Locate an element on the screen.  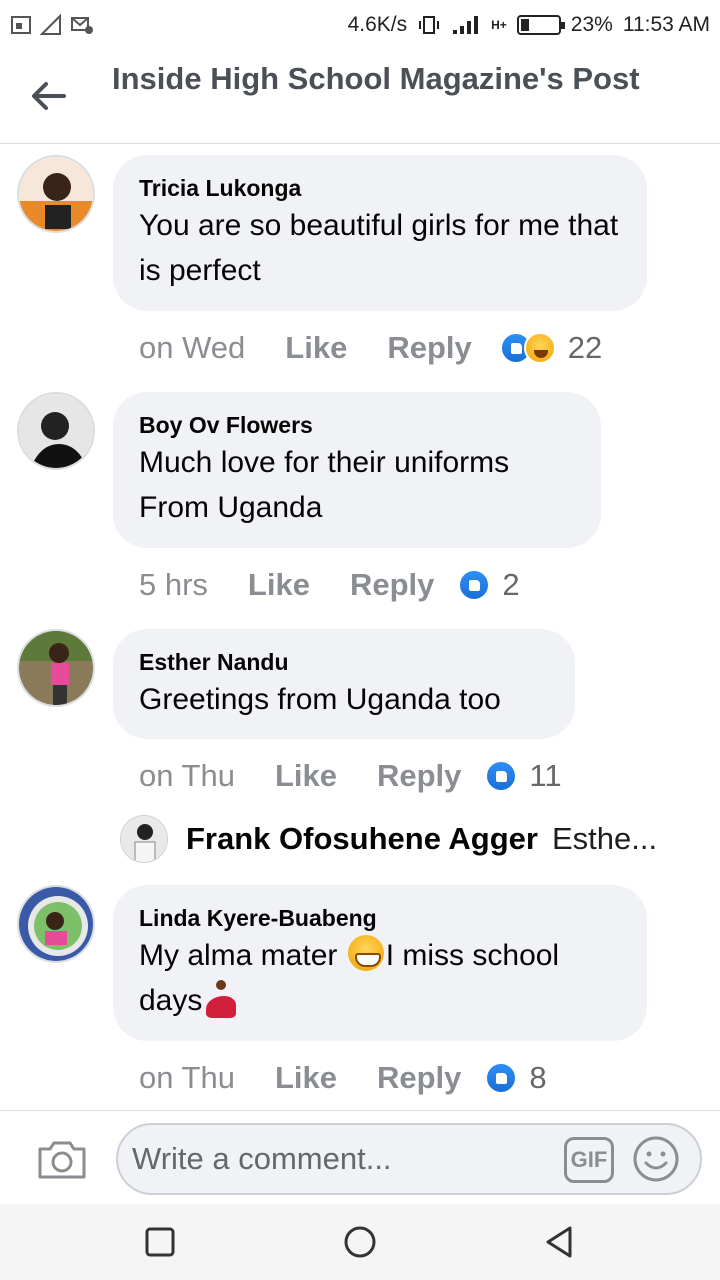
signal-bars-icon is located at coordinates (466, 25).